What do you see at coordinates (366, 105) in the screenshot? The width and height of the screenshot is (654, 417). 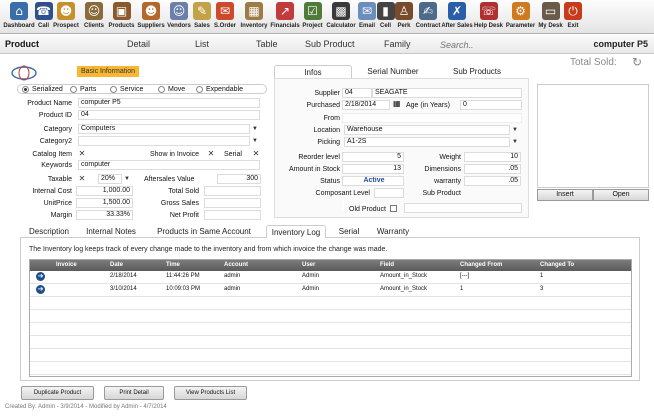 I see `purchased-date-field: 2/18/2014` at bounding box center [366, 105].